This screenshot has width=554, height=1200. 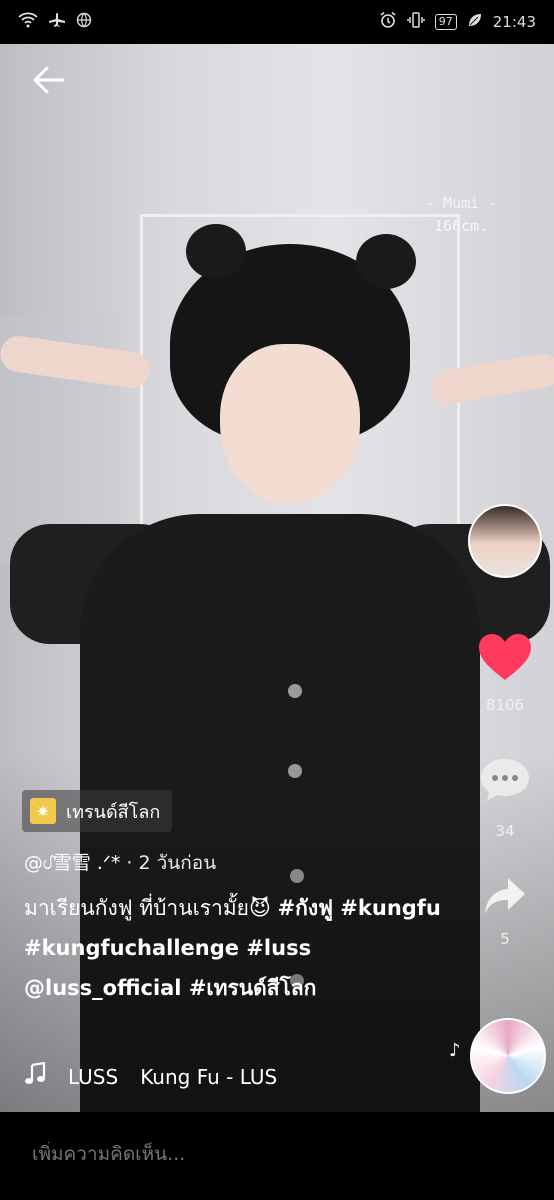 I want to click on comment-input, so click(x=272, y=1154).